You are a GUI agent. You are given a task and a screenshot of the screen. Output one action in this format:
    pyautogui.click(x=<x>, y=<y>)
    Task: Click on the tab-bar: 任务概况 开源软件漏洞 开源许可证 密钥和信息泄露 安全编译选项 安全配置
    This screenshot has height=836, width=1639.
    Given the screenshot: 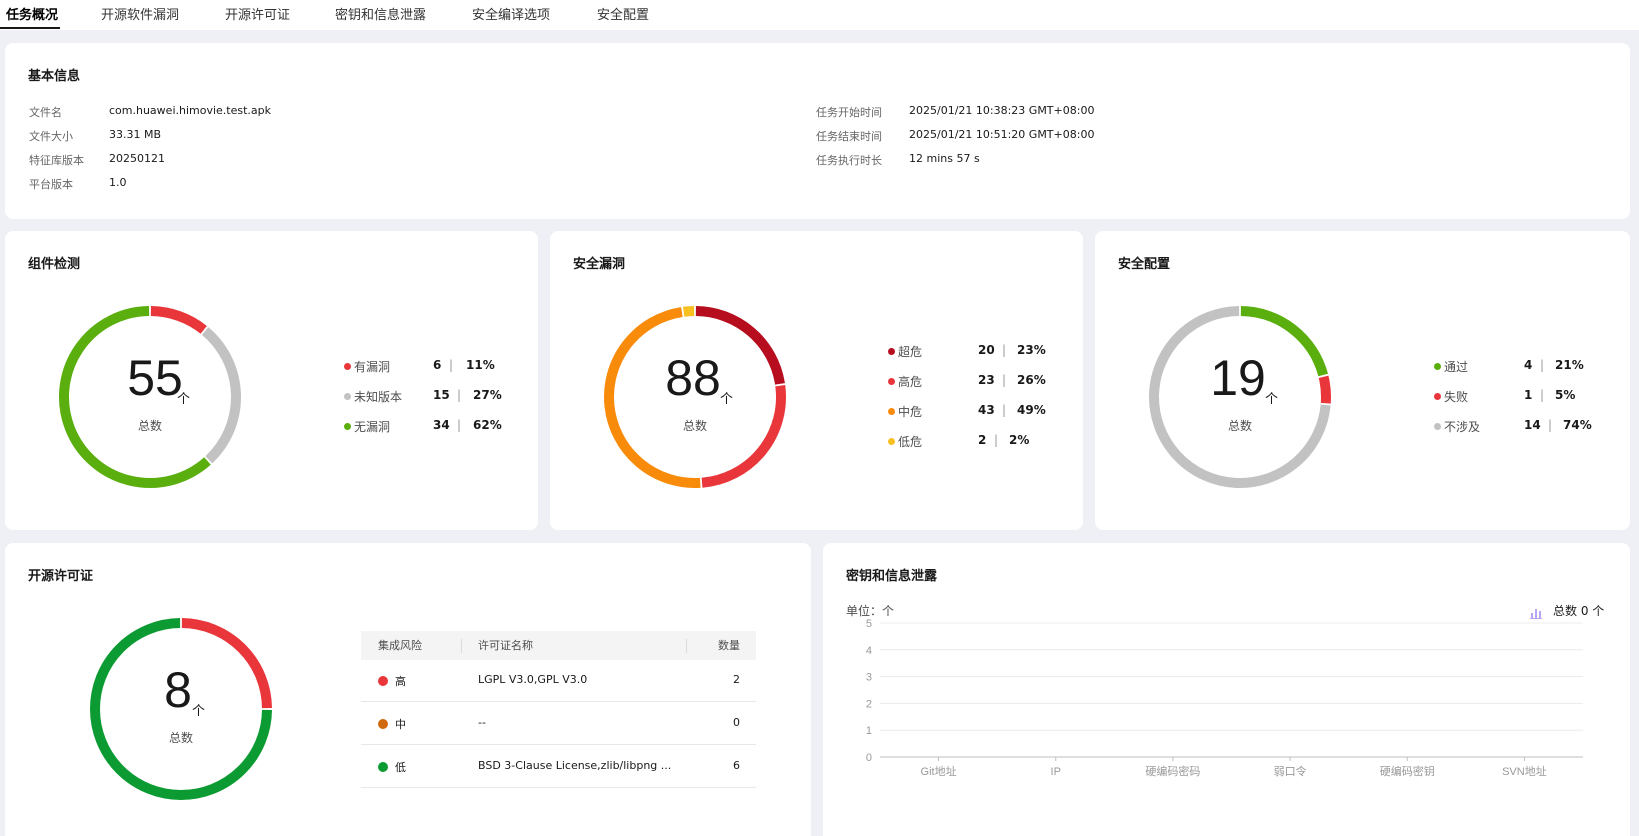 What is the action you would take?
    pyautogui.click(x=819, y=15)
    